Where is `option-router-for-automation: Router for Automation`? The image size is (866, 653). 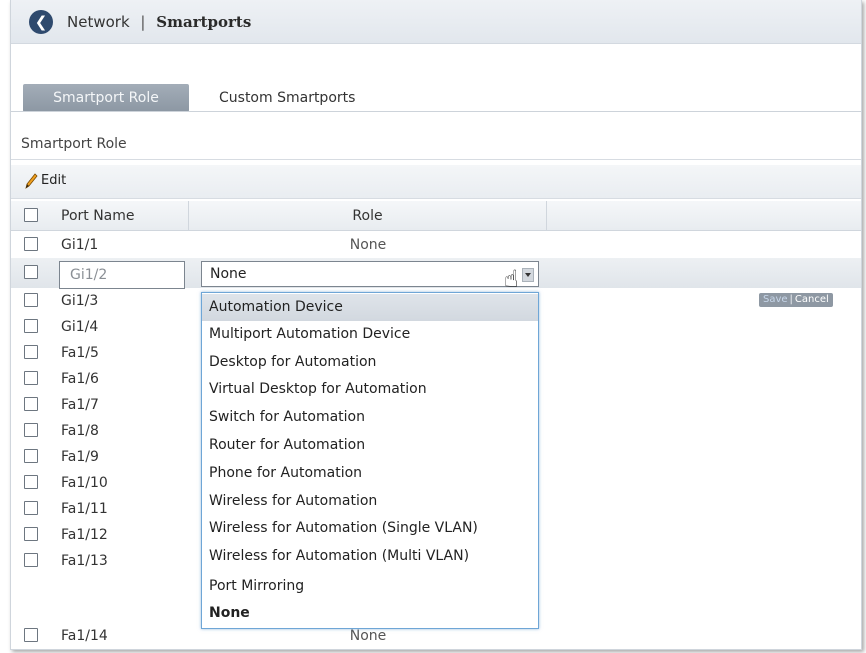 option-router-for-automation: Router for Automation is located at coordinates (370, 445).